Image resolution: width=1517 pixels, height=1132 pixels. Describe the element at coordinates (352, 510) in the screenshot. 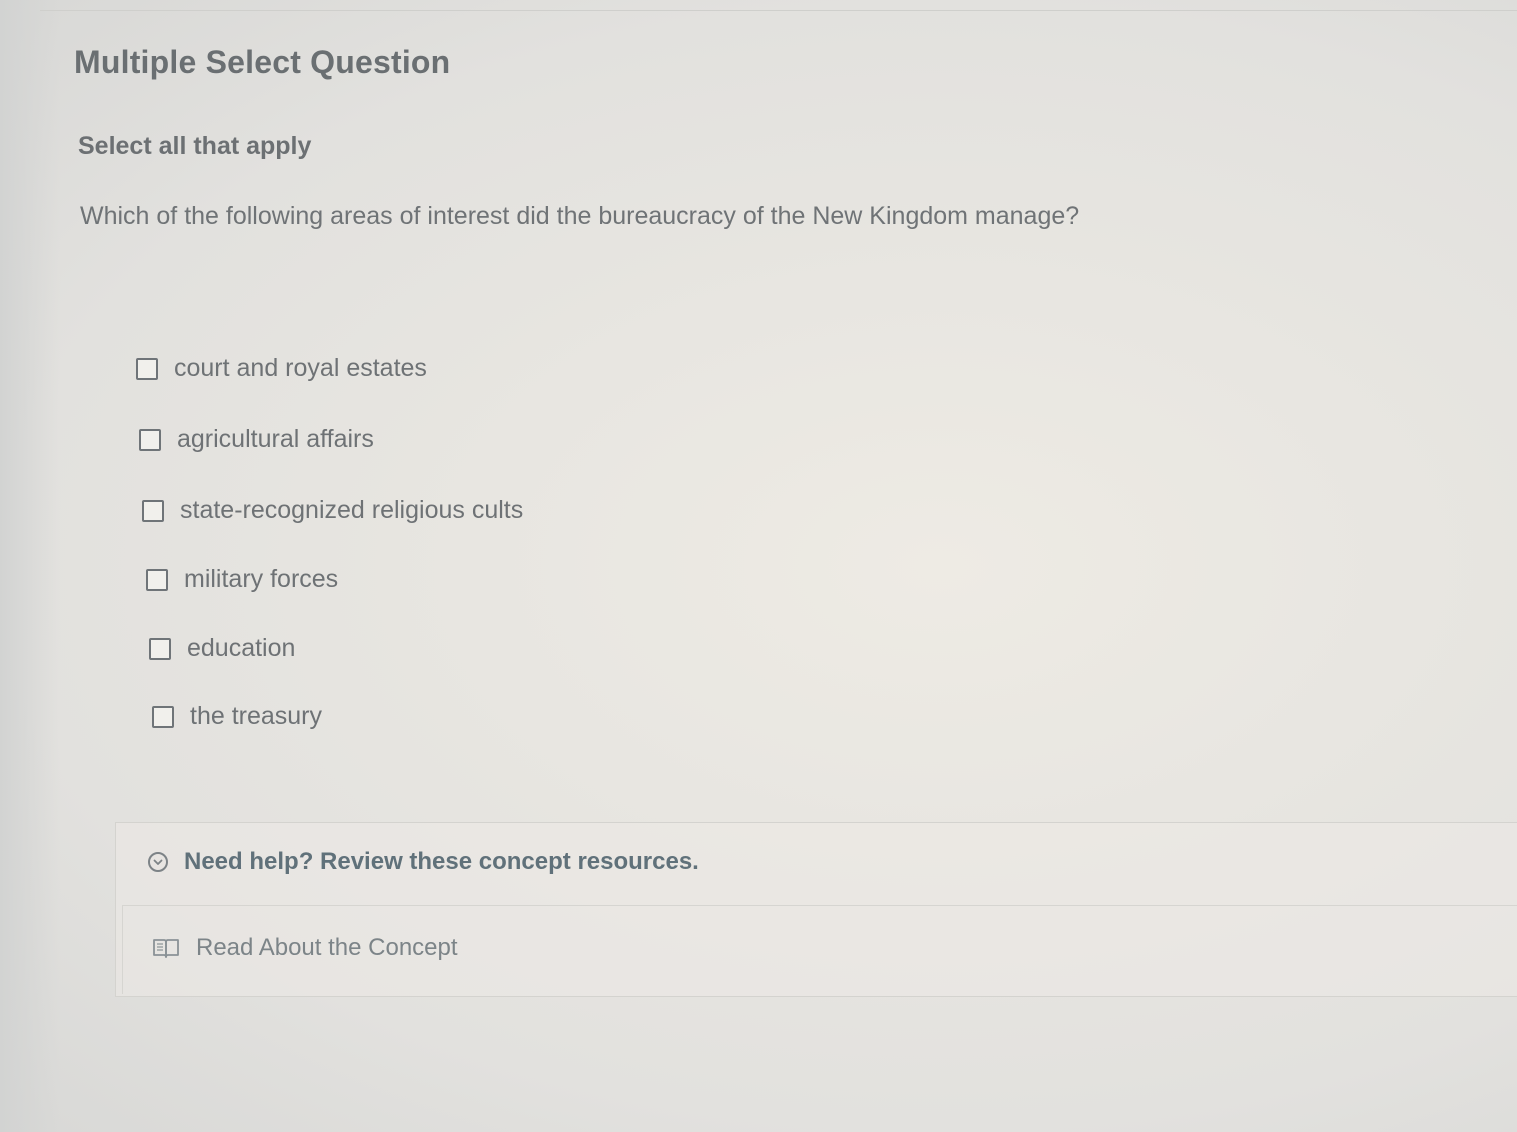

I see `option-label: state-recognized religious cults` at that location.